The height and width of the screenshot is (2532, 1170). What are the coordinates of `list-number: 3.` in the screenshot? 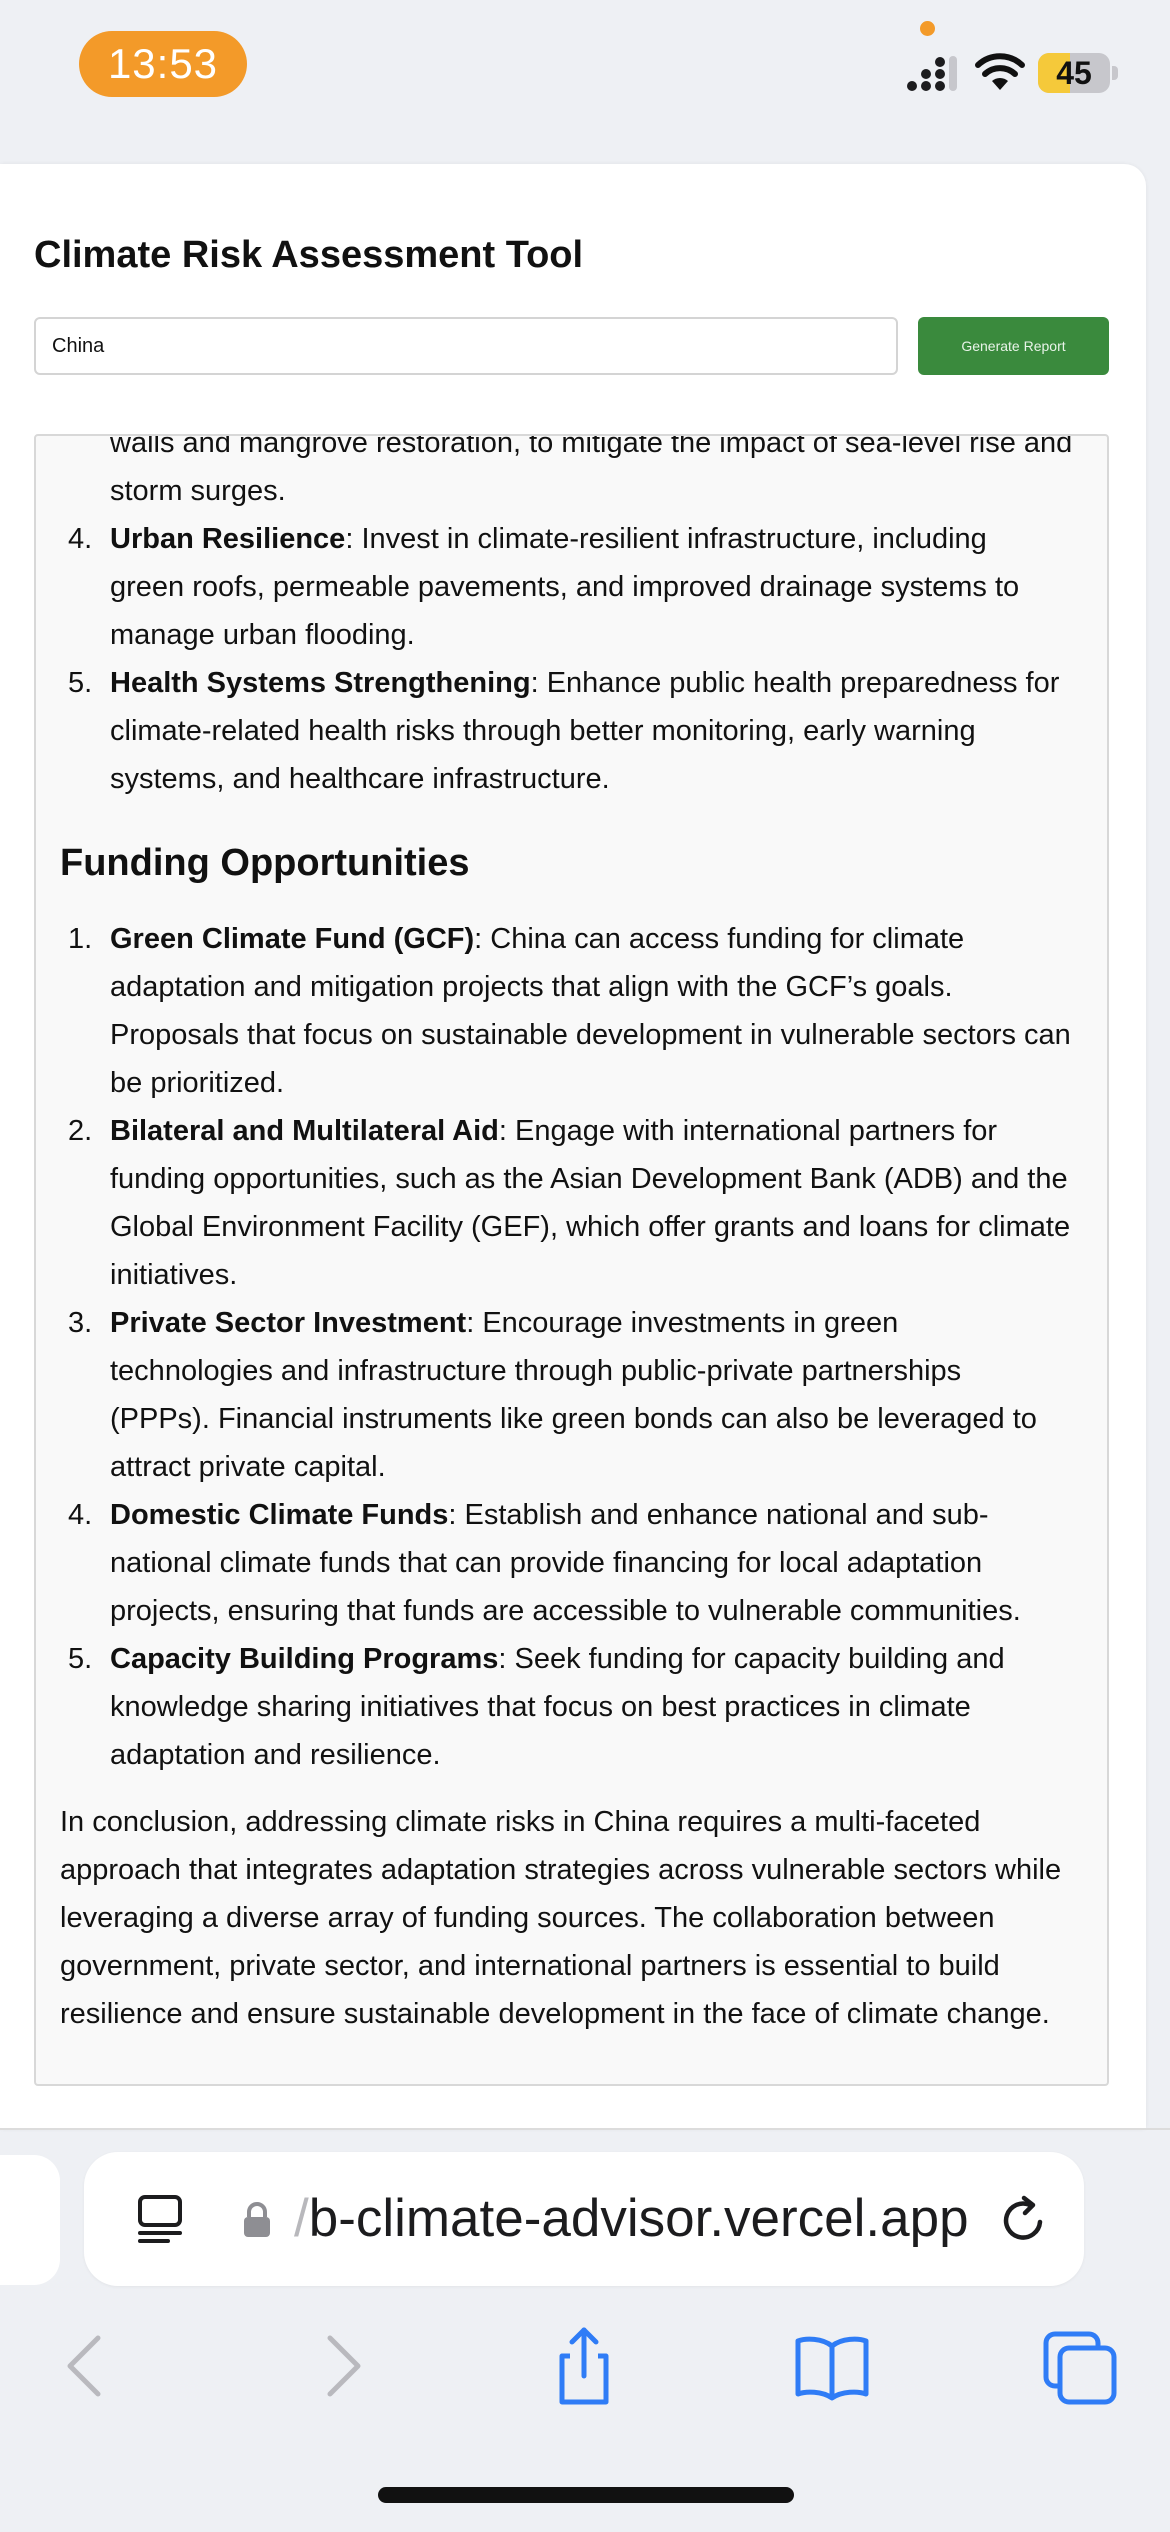 It's located at (80, 1323).